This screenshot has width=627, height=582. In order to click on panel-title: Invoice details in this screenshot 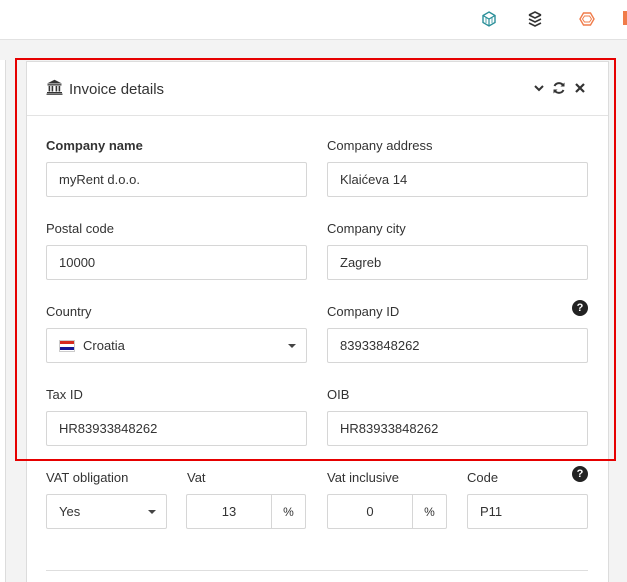, I will do `click(117, 89)`.